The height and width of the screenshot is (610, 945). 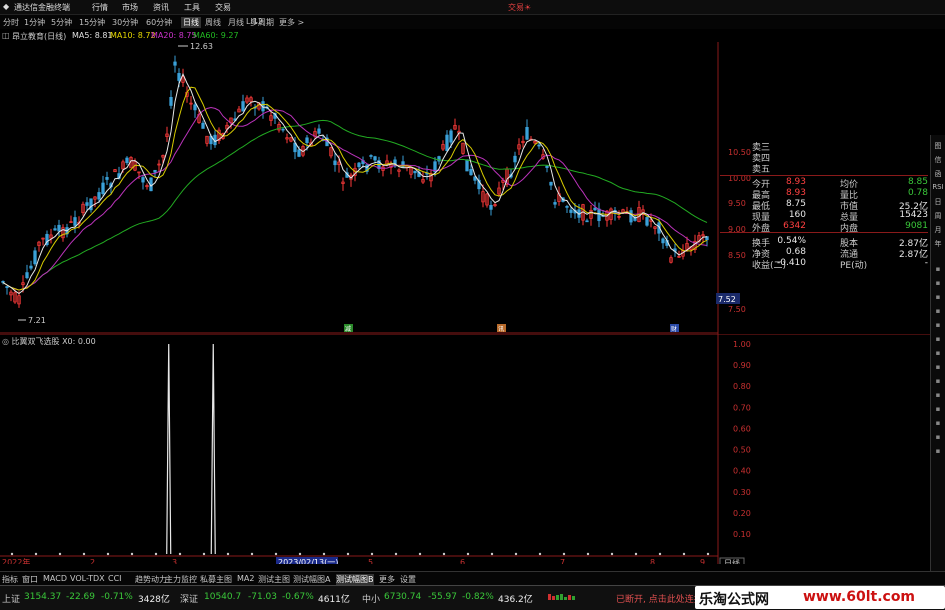 What do you see at coordinates (472, 7) in the screenshot?
I see `title-bar: ◆ 通达信金融终端 行情 市场 资讯 工具 交易 交易☀` at bounding box center [472, 7].